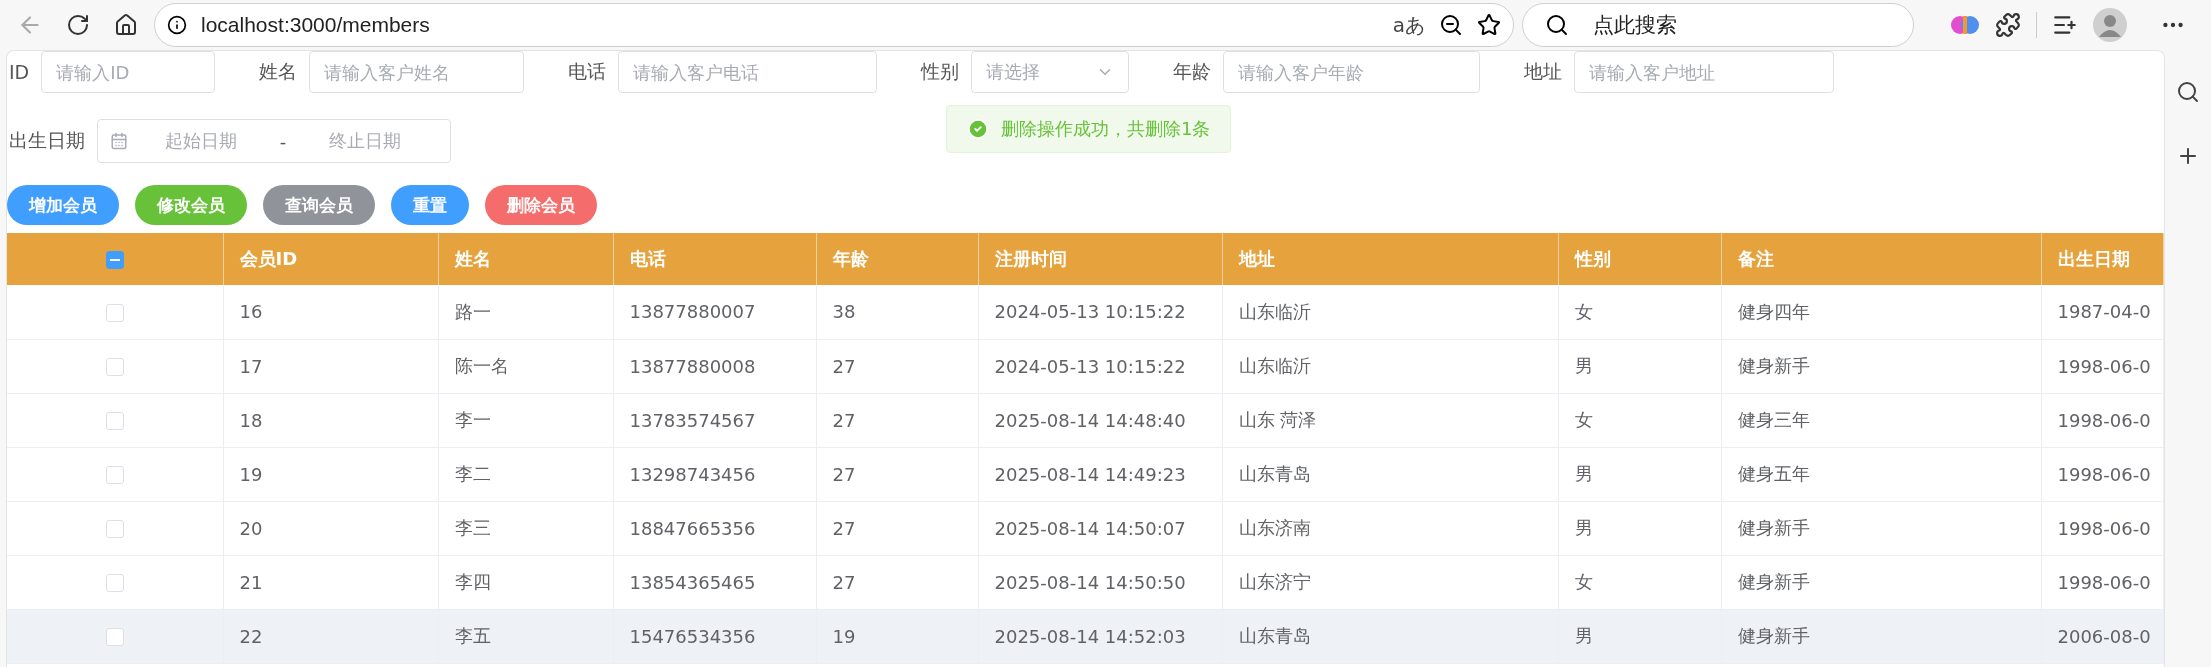 Image resolution: width=2211 pixels, height=667 pixels. I want to click on date-range-field: 起始日期 - 终止日期, so click(274, 141).